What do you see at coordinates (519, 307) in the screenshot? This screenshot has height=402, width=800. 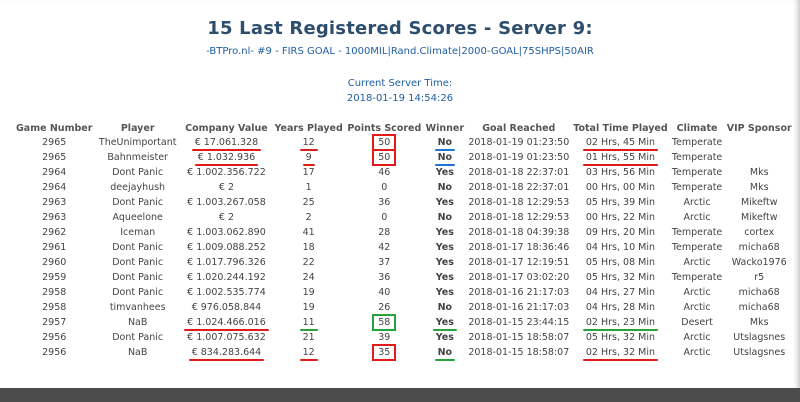 I see `goal-reached-cell: 2018-01-16 21:17:03` at bounding box center [519, 307].